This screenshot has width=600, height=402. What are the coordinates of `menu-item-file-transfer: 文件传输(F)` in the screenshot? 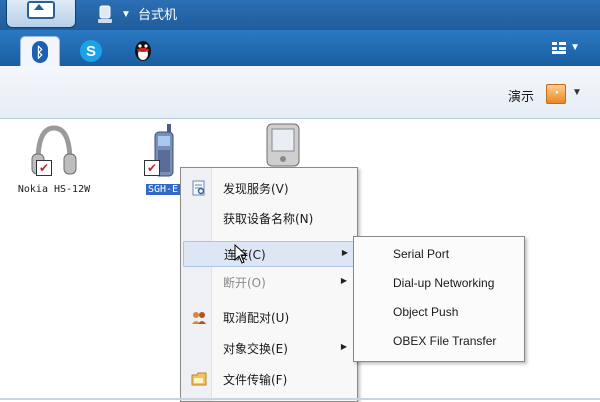 It's located at (269, 379).